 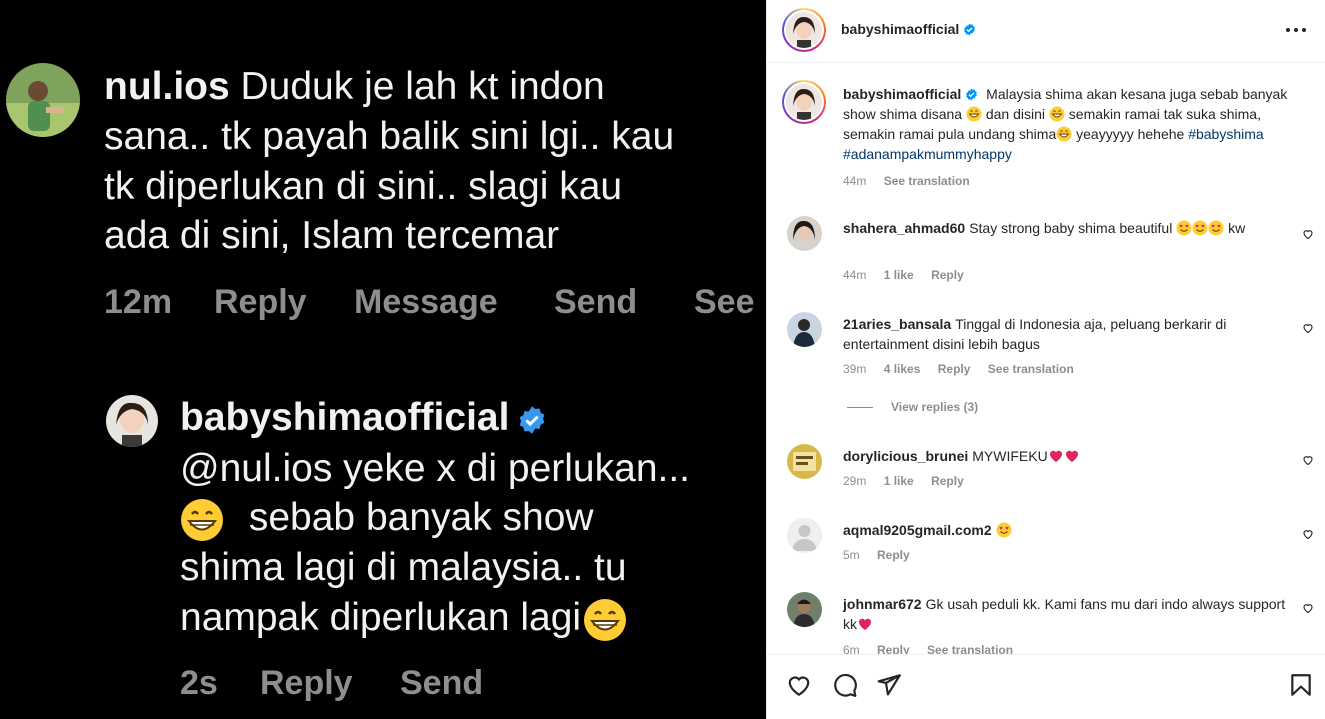 I want to click on babyshima-reply-line: shima lagi di malaysia.. tu, so click(x=403, y=567).